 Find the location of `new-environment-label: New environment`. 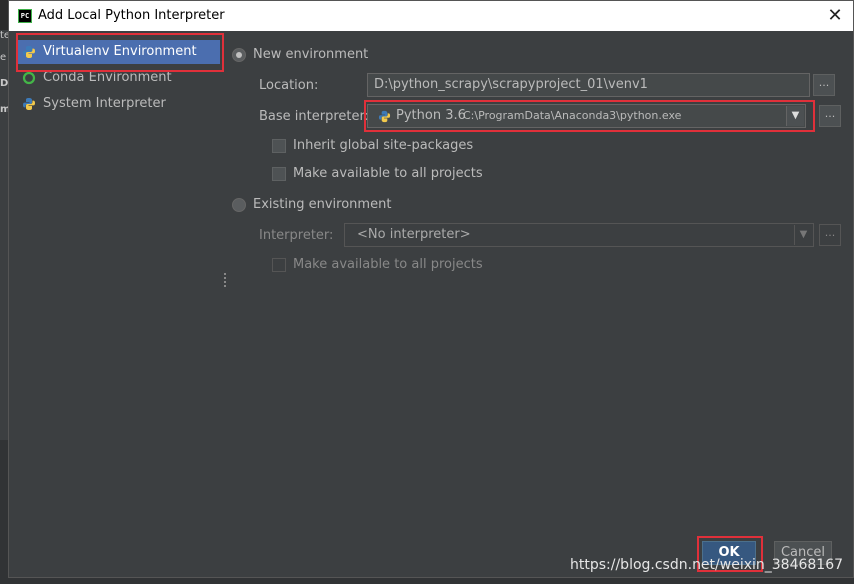

new-environment-label: New environment is located at coordinates (311, 54).